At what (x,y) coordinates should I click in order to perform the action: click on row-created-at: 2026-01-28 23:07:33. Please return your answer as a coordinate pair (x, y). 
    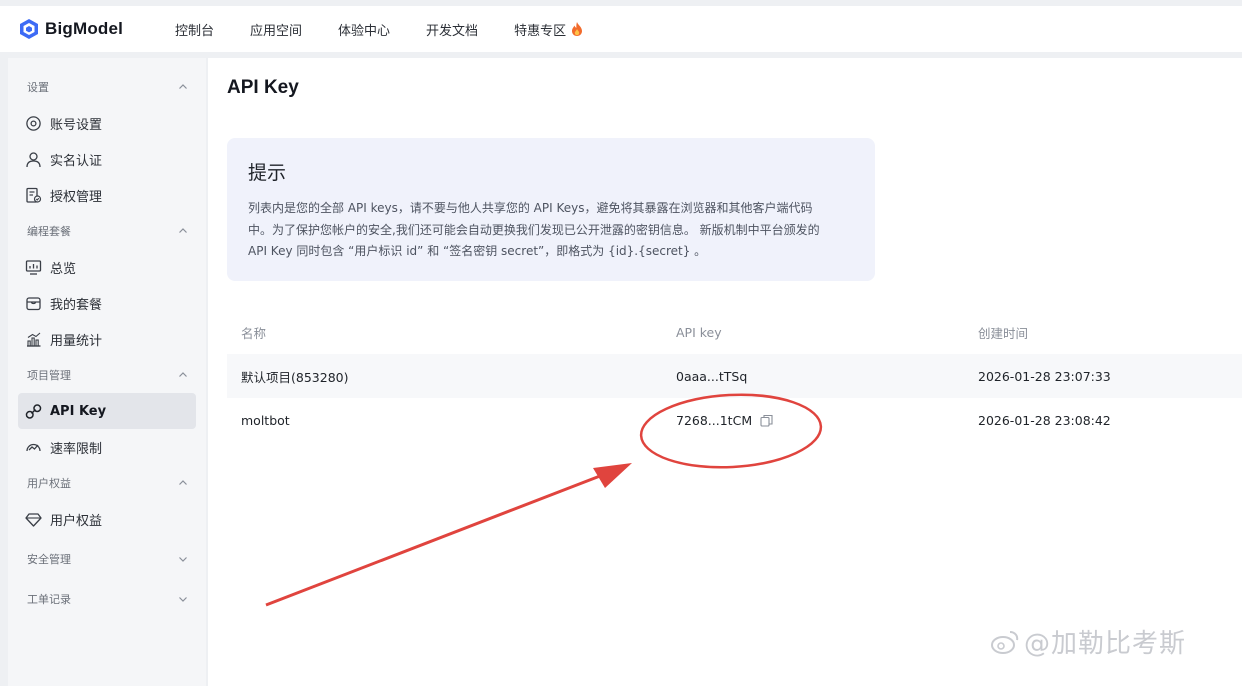
    Looking at the image, I should click on (1044, 376).